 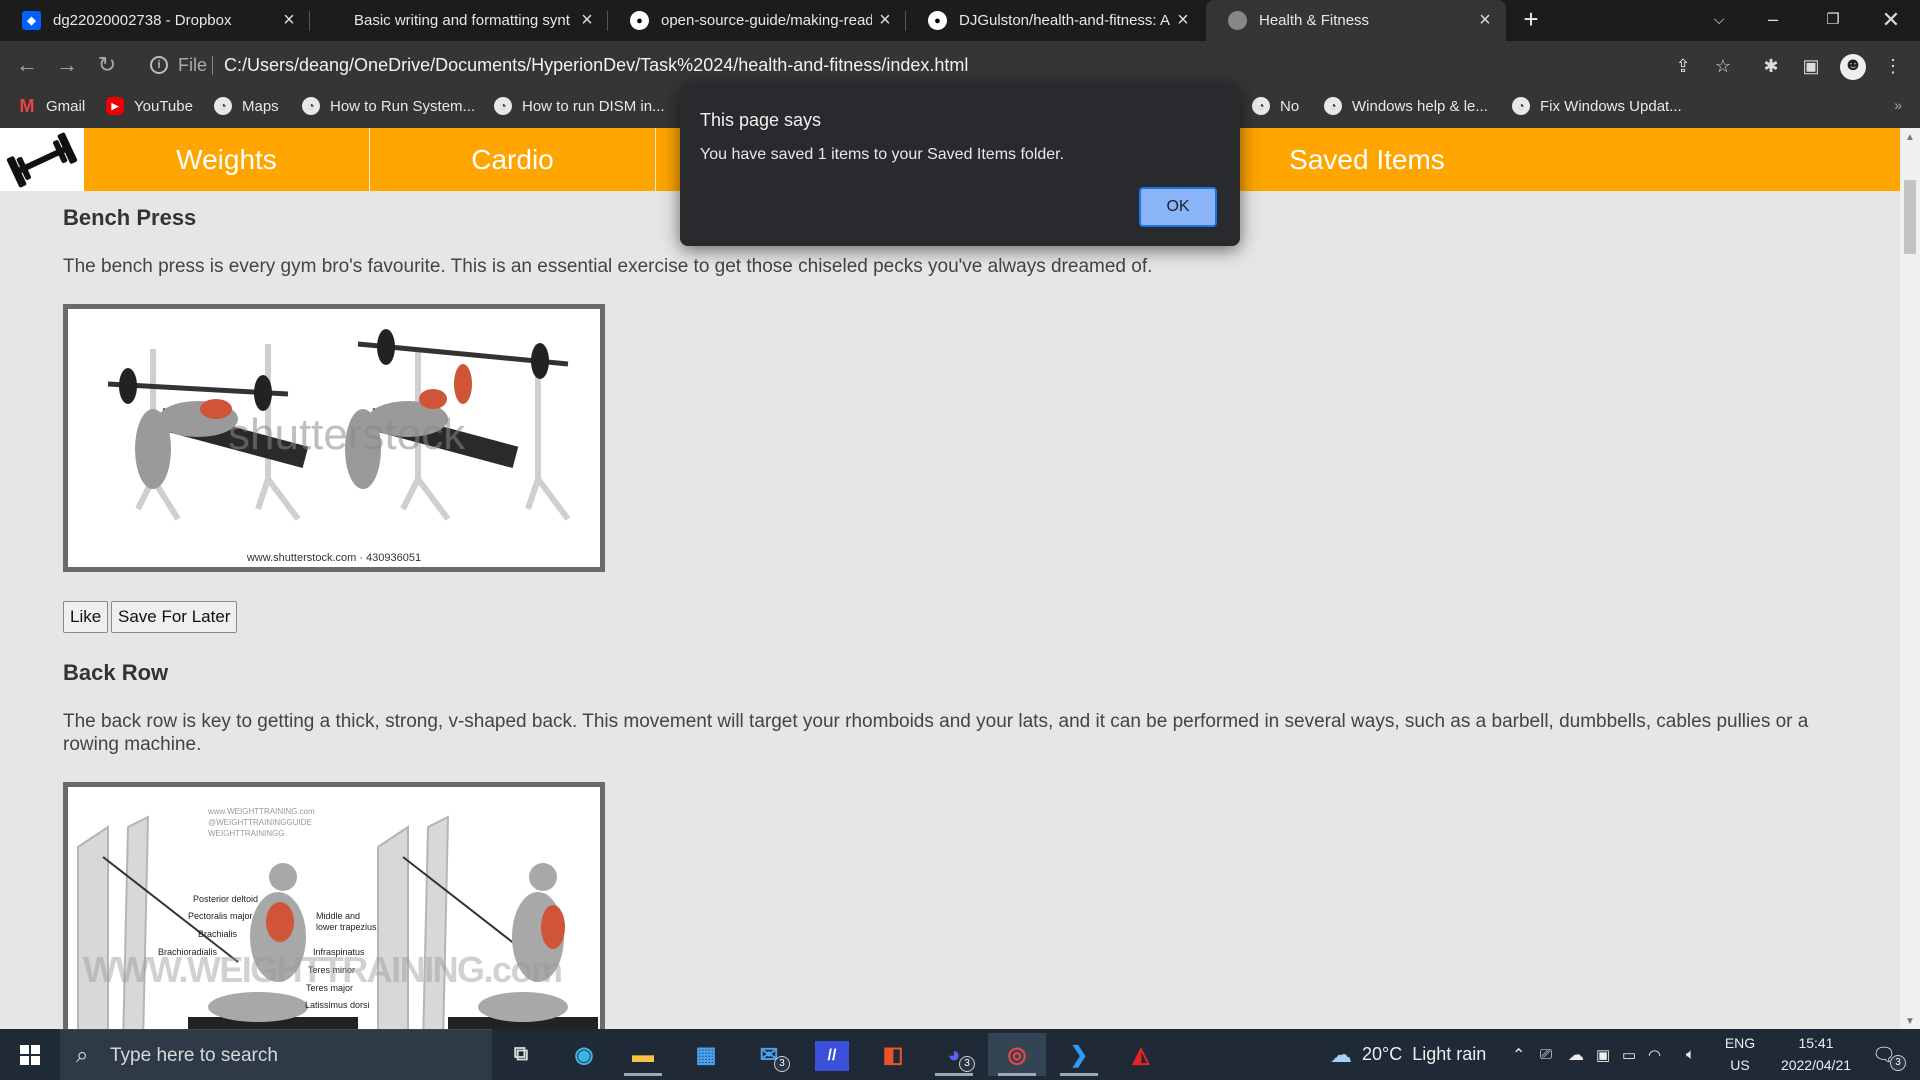 I want to click on tab-health-and-fitness-repo: ● DJGulston/health-and-fitness: A ×, so click(x=1055, y=20).